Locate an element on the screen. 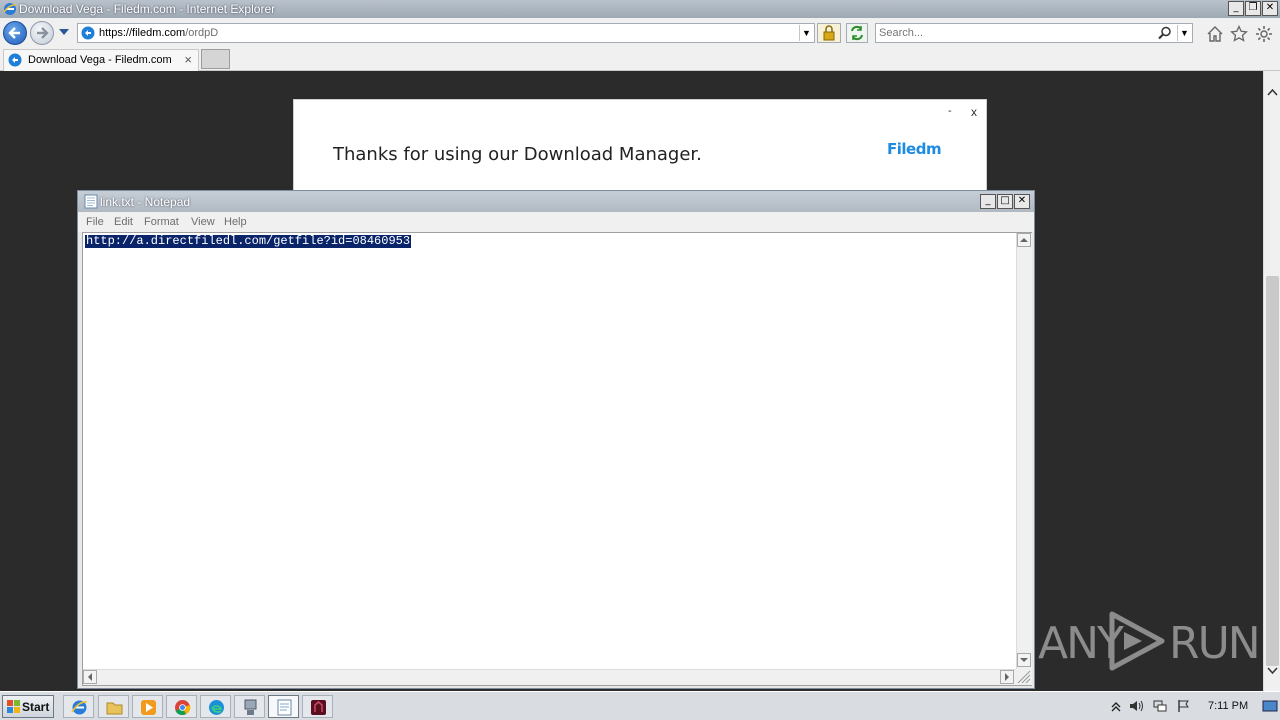 The height and width of the screenshot is (720, 1280). tab-bar: Download Vega - Filedm.com × is located at coordinates (640, 59).